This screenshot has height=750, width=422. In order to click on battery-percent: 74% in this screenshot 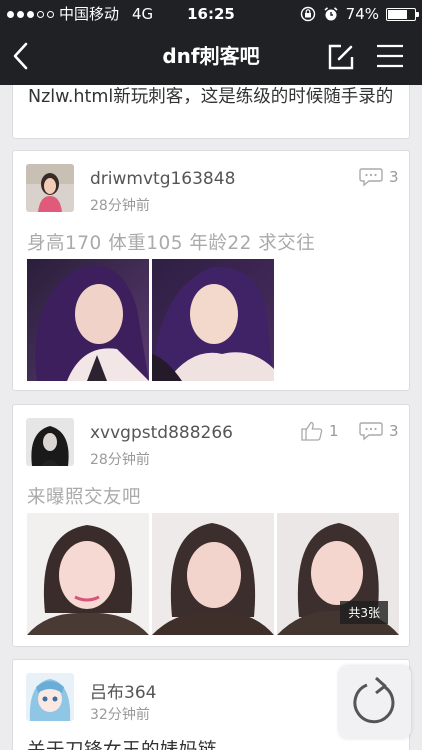, I will do `click(362, 14)`.